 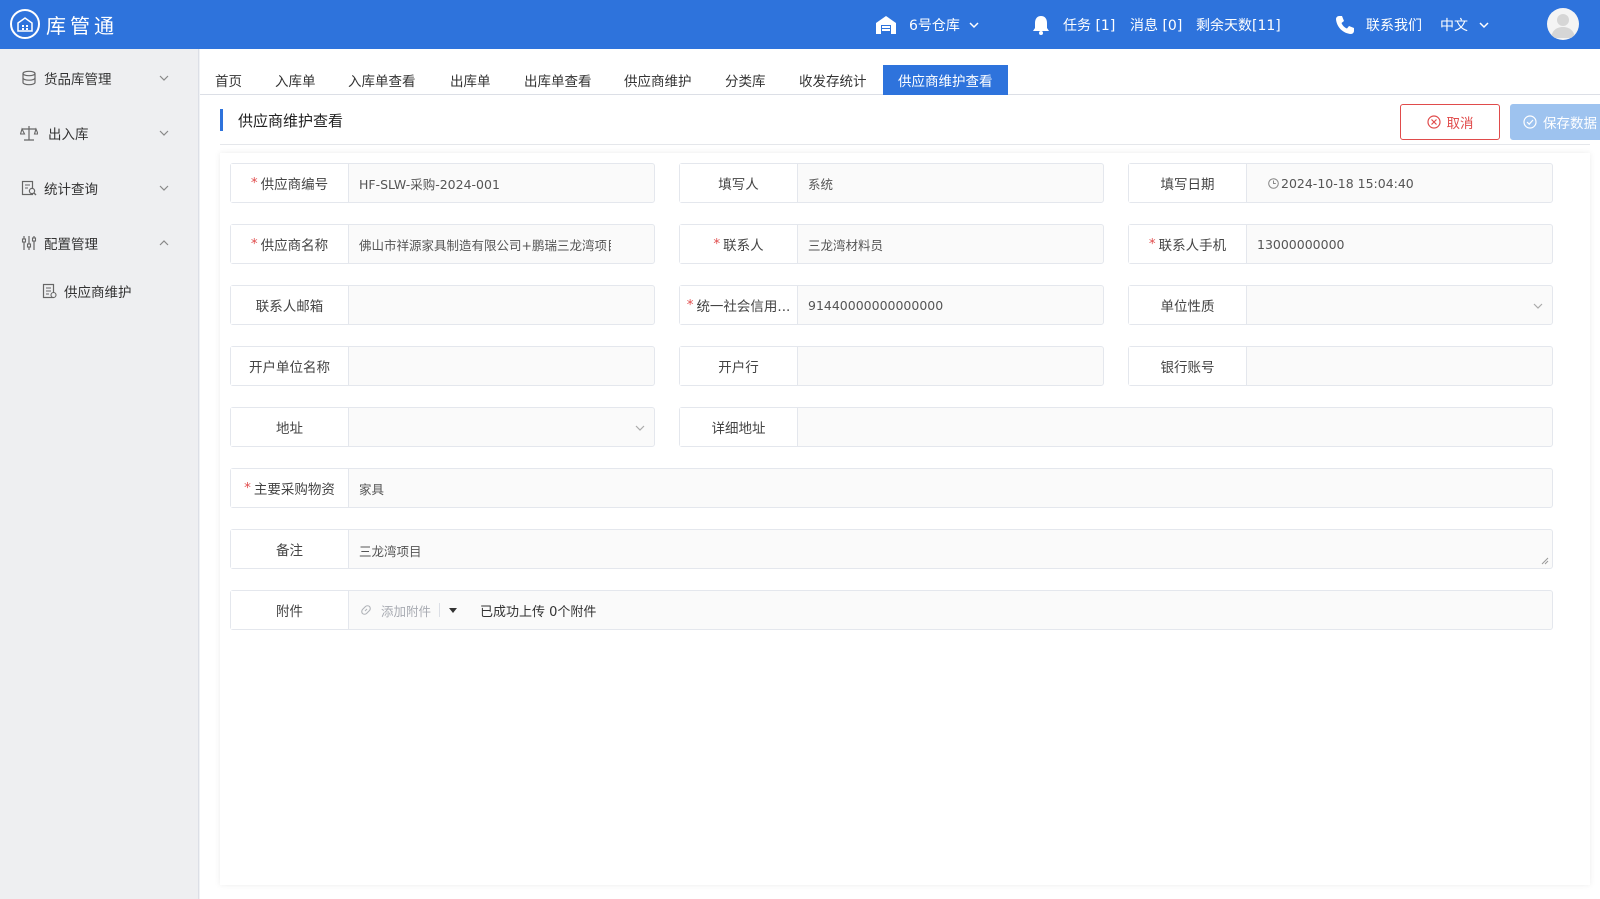 I want to click on unit-type-field: 单位性质, so click(x=1340, y=305).